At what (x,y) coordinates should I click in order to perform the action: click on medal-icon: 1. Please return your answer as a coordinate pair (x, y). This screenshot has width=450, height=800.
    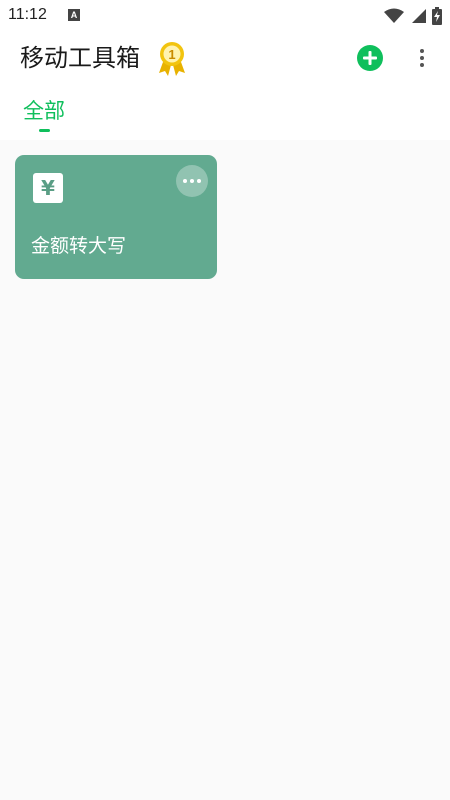
    Looking at the image, I should click on (172, 59).